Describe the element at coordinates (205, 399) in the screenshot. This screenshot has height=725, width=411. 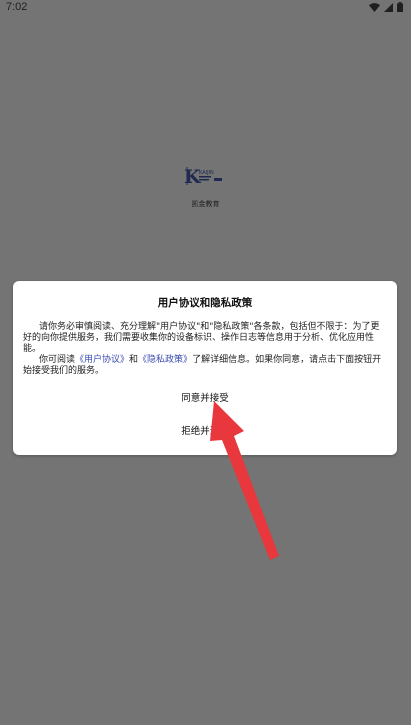
I see `agree-button: 同意并接受` at that location.